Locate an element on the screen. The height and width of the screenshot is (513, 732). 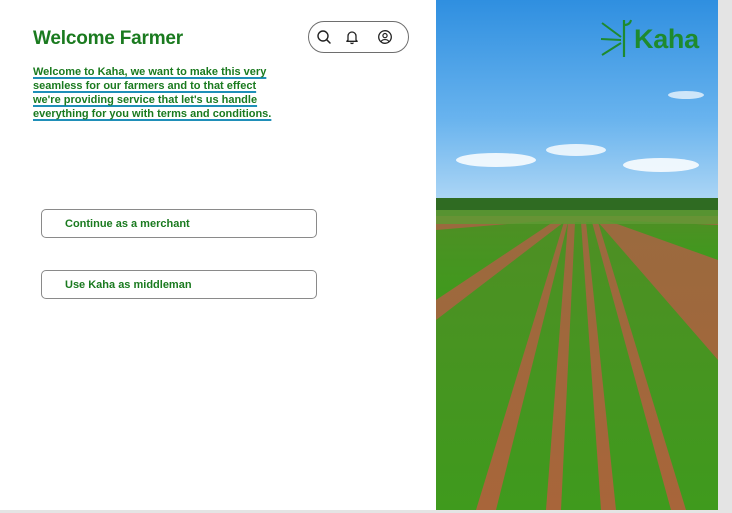
header-toolbar is located at coordinates (358, 37).